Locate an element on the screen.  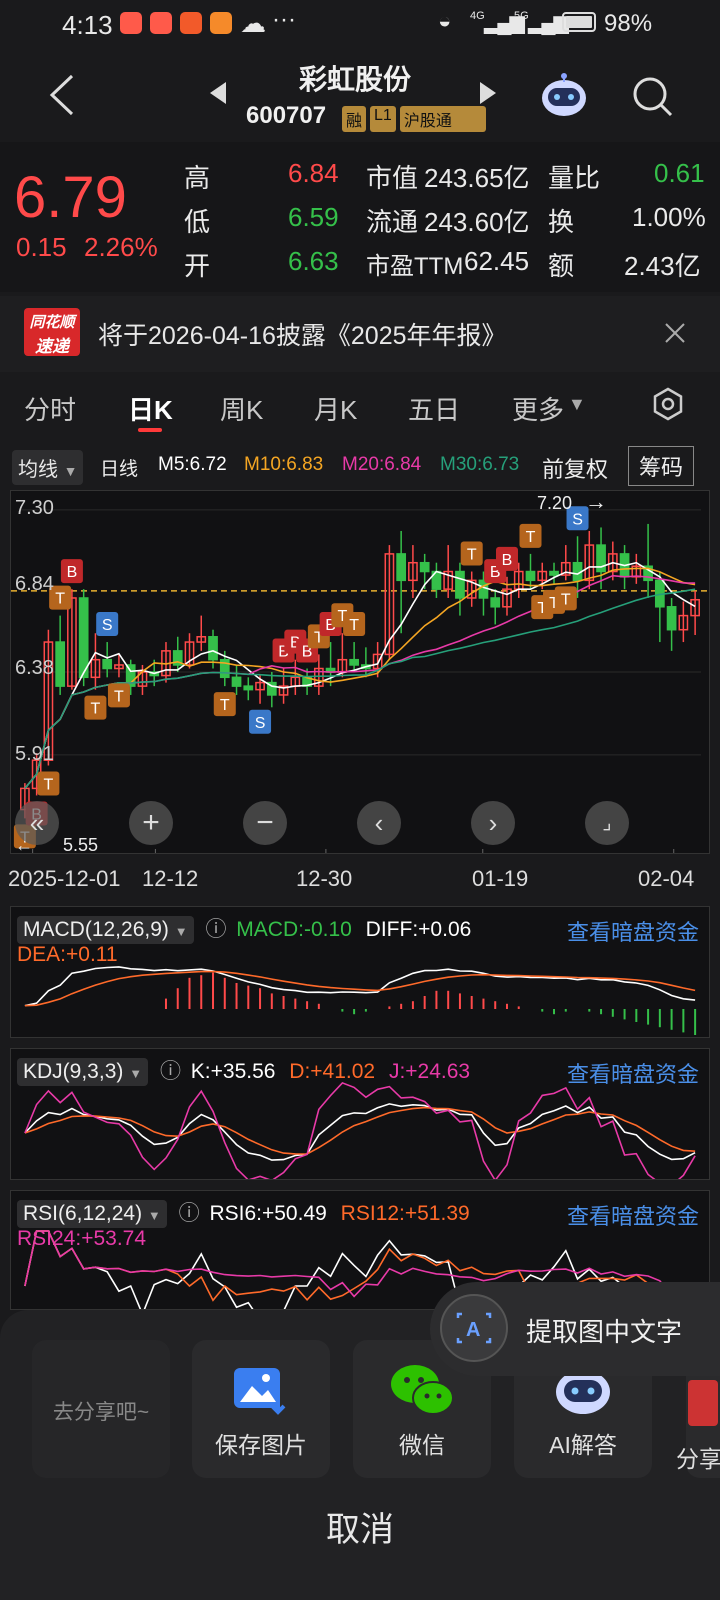
notice-banner: 同花顺 速递 将于2026-04-16披露《2025年年报》 is located at coordinates (360, 334).